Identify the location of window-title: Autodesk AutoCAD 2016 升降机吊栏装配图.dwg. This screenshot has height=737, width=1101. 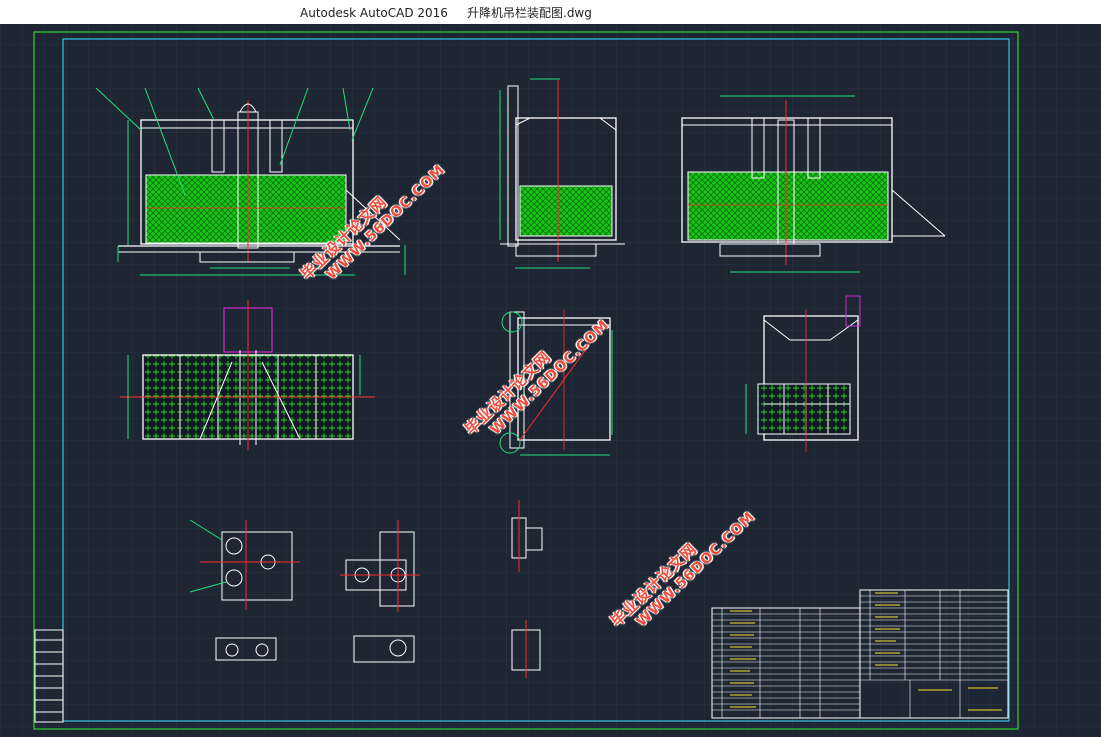
(446, 13).